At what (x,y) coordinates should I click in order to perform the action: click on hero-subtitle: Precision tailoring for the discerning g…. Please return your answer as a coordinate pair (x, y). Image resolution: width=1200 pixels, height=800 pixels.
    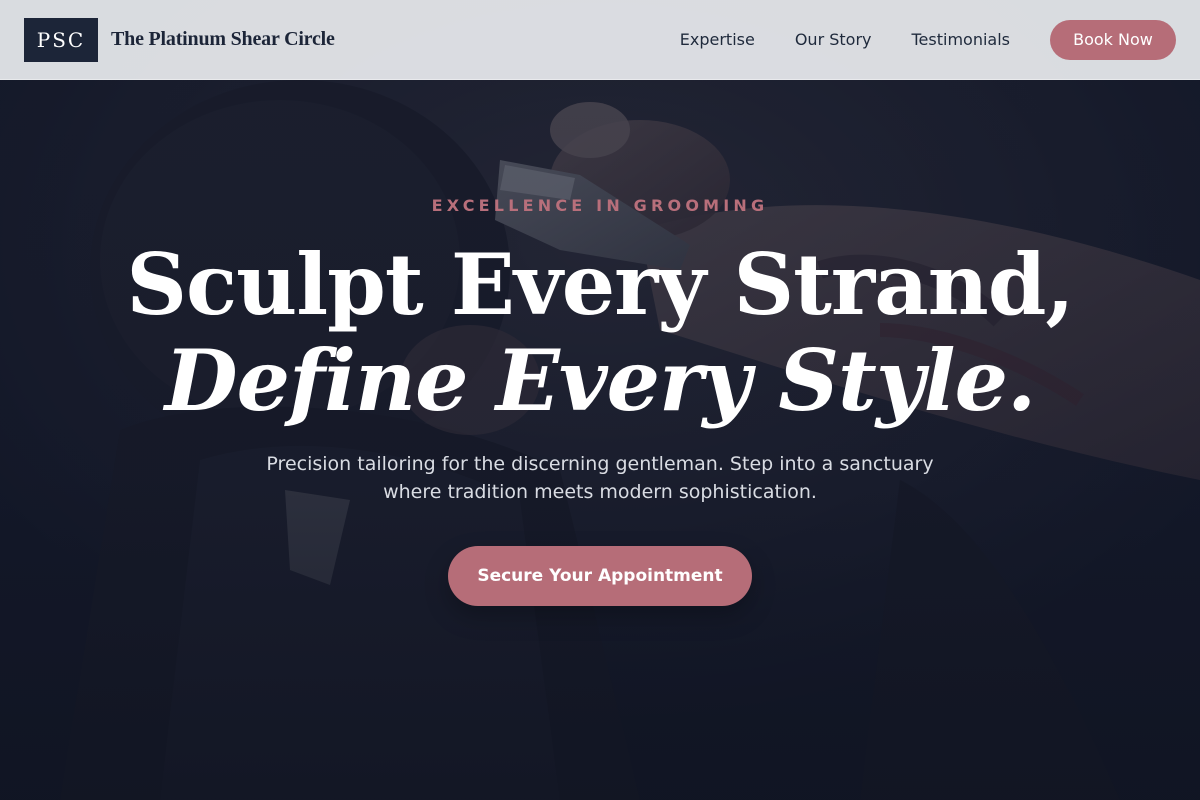
    Looking at the image, I should click on (600, 478).